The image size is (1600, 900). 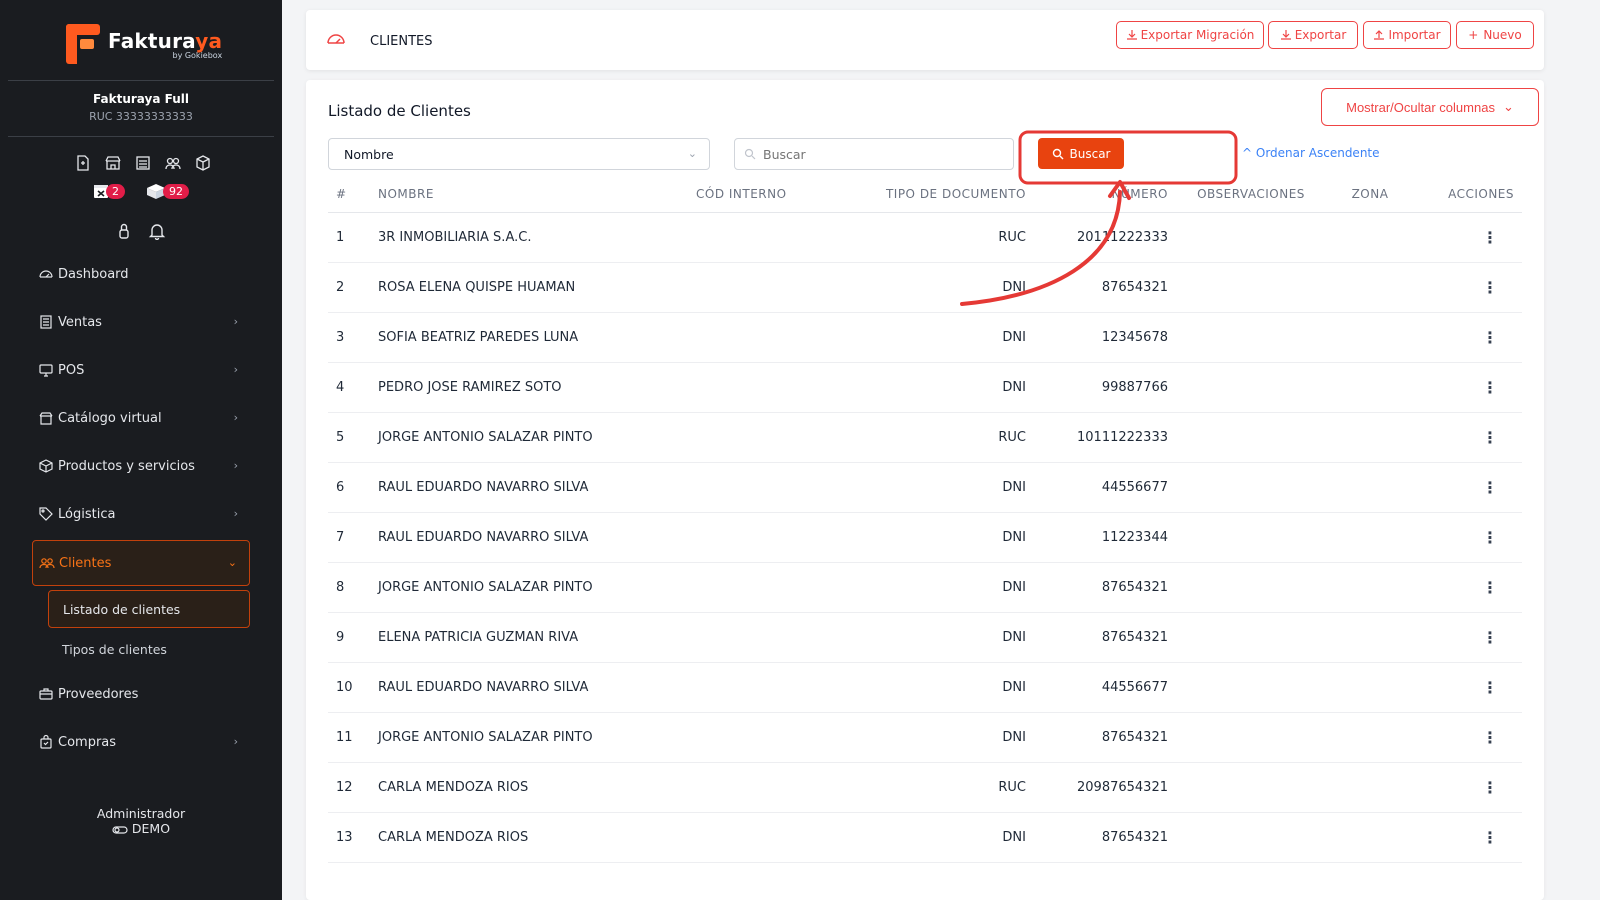 I want to click on user-mode: DEMO, so click(x=141, y=828).